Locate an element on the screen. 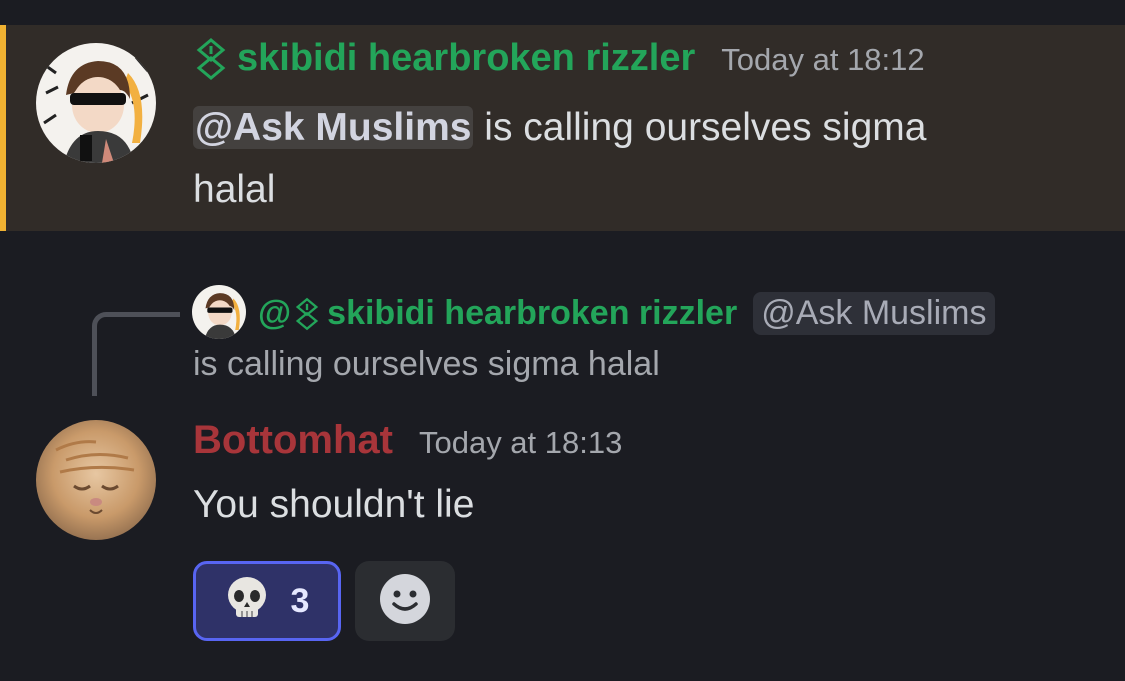 The width and height of the screenshot is (1125, 681). reply-avatar is located at coordinates (219, 312).